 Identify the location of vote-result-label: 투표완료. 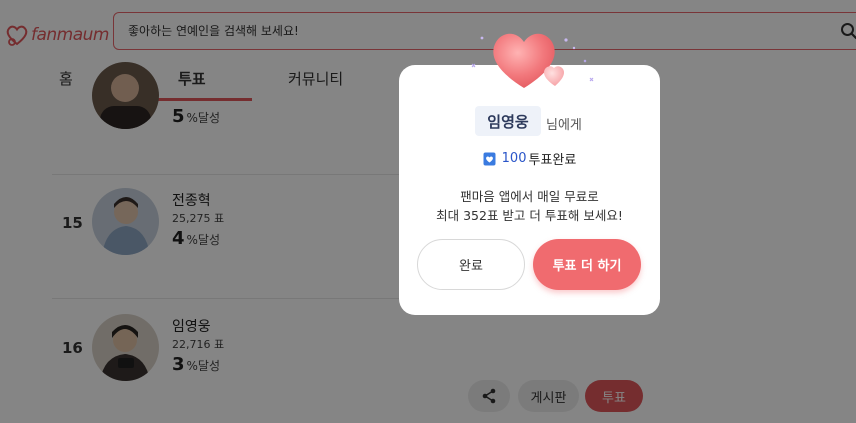
(552, 160).